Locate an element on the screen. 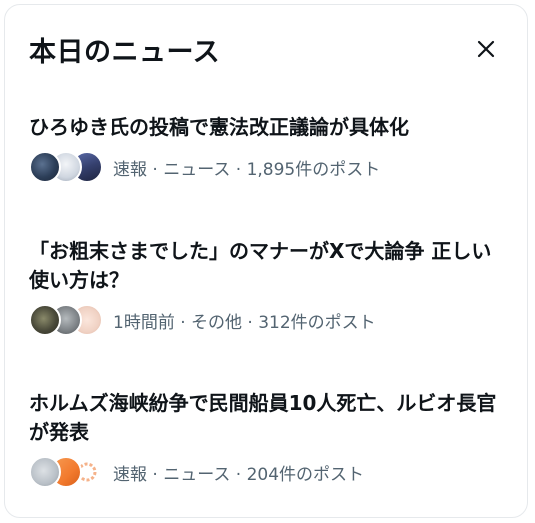 The image size is (535, 523). close-icon is located at coordinates (486, 49).